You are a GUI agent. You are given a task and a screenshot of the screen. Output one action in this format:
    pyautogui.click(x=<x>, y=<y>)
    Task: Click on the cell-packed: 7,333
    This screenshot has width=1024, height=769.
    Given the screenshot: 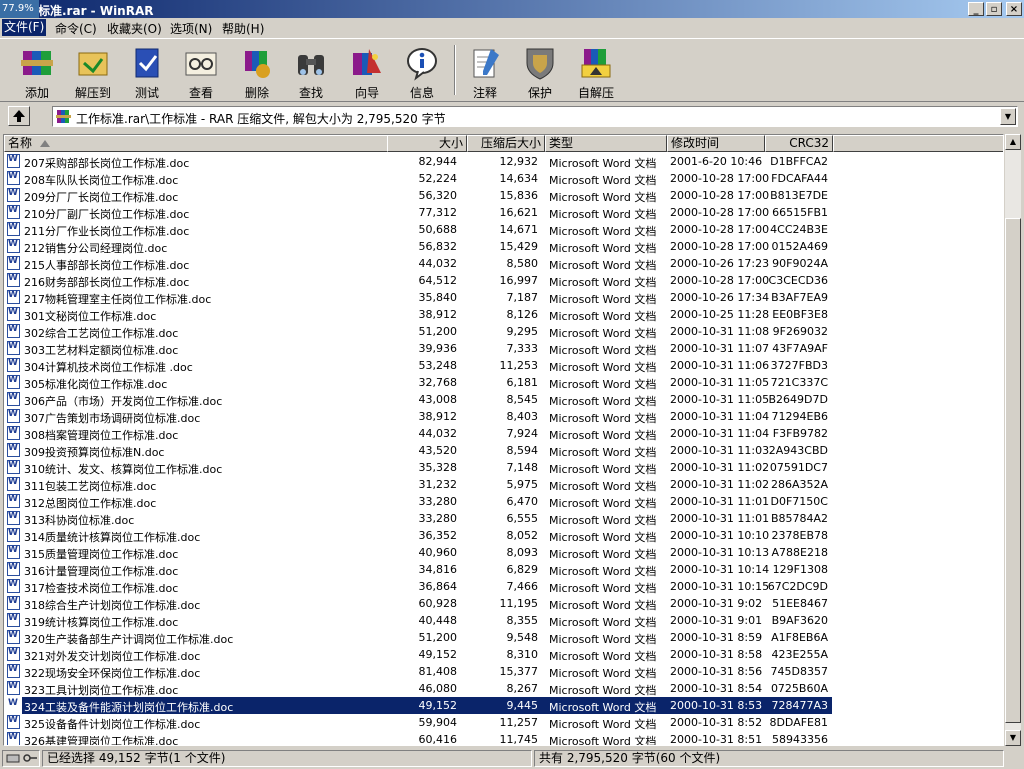 What is the action you would take?
    pyautogui.click(x=522, y=348)
    